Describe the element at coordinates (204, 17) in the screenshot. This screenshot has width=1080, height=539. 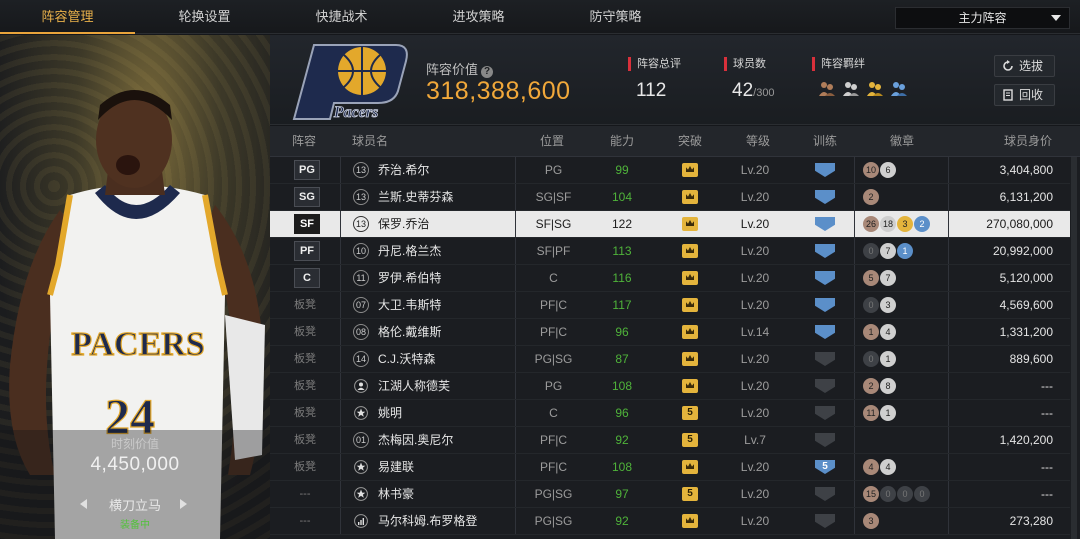
I see `tab-rotation-settings: 轮换设置` at that location.